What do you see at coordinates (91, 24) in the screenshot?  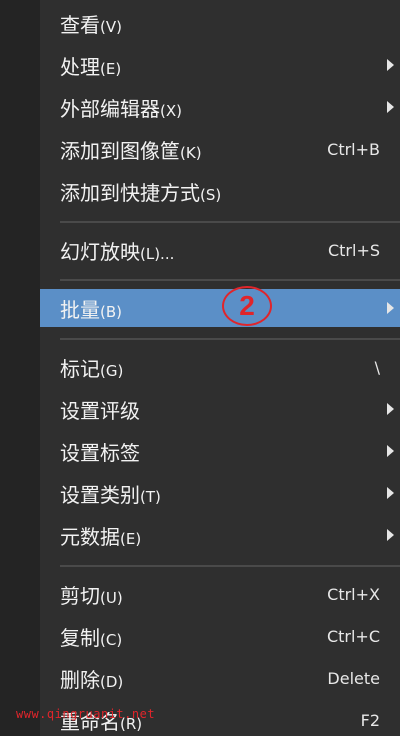 I see `menu-item-label: 查看(V)` at bounding box center [91, 24].